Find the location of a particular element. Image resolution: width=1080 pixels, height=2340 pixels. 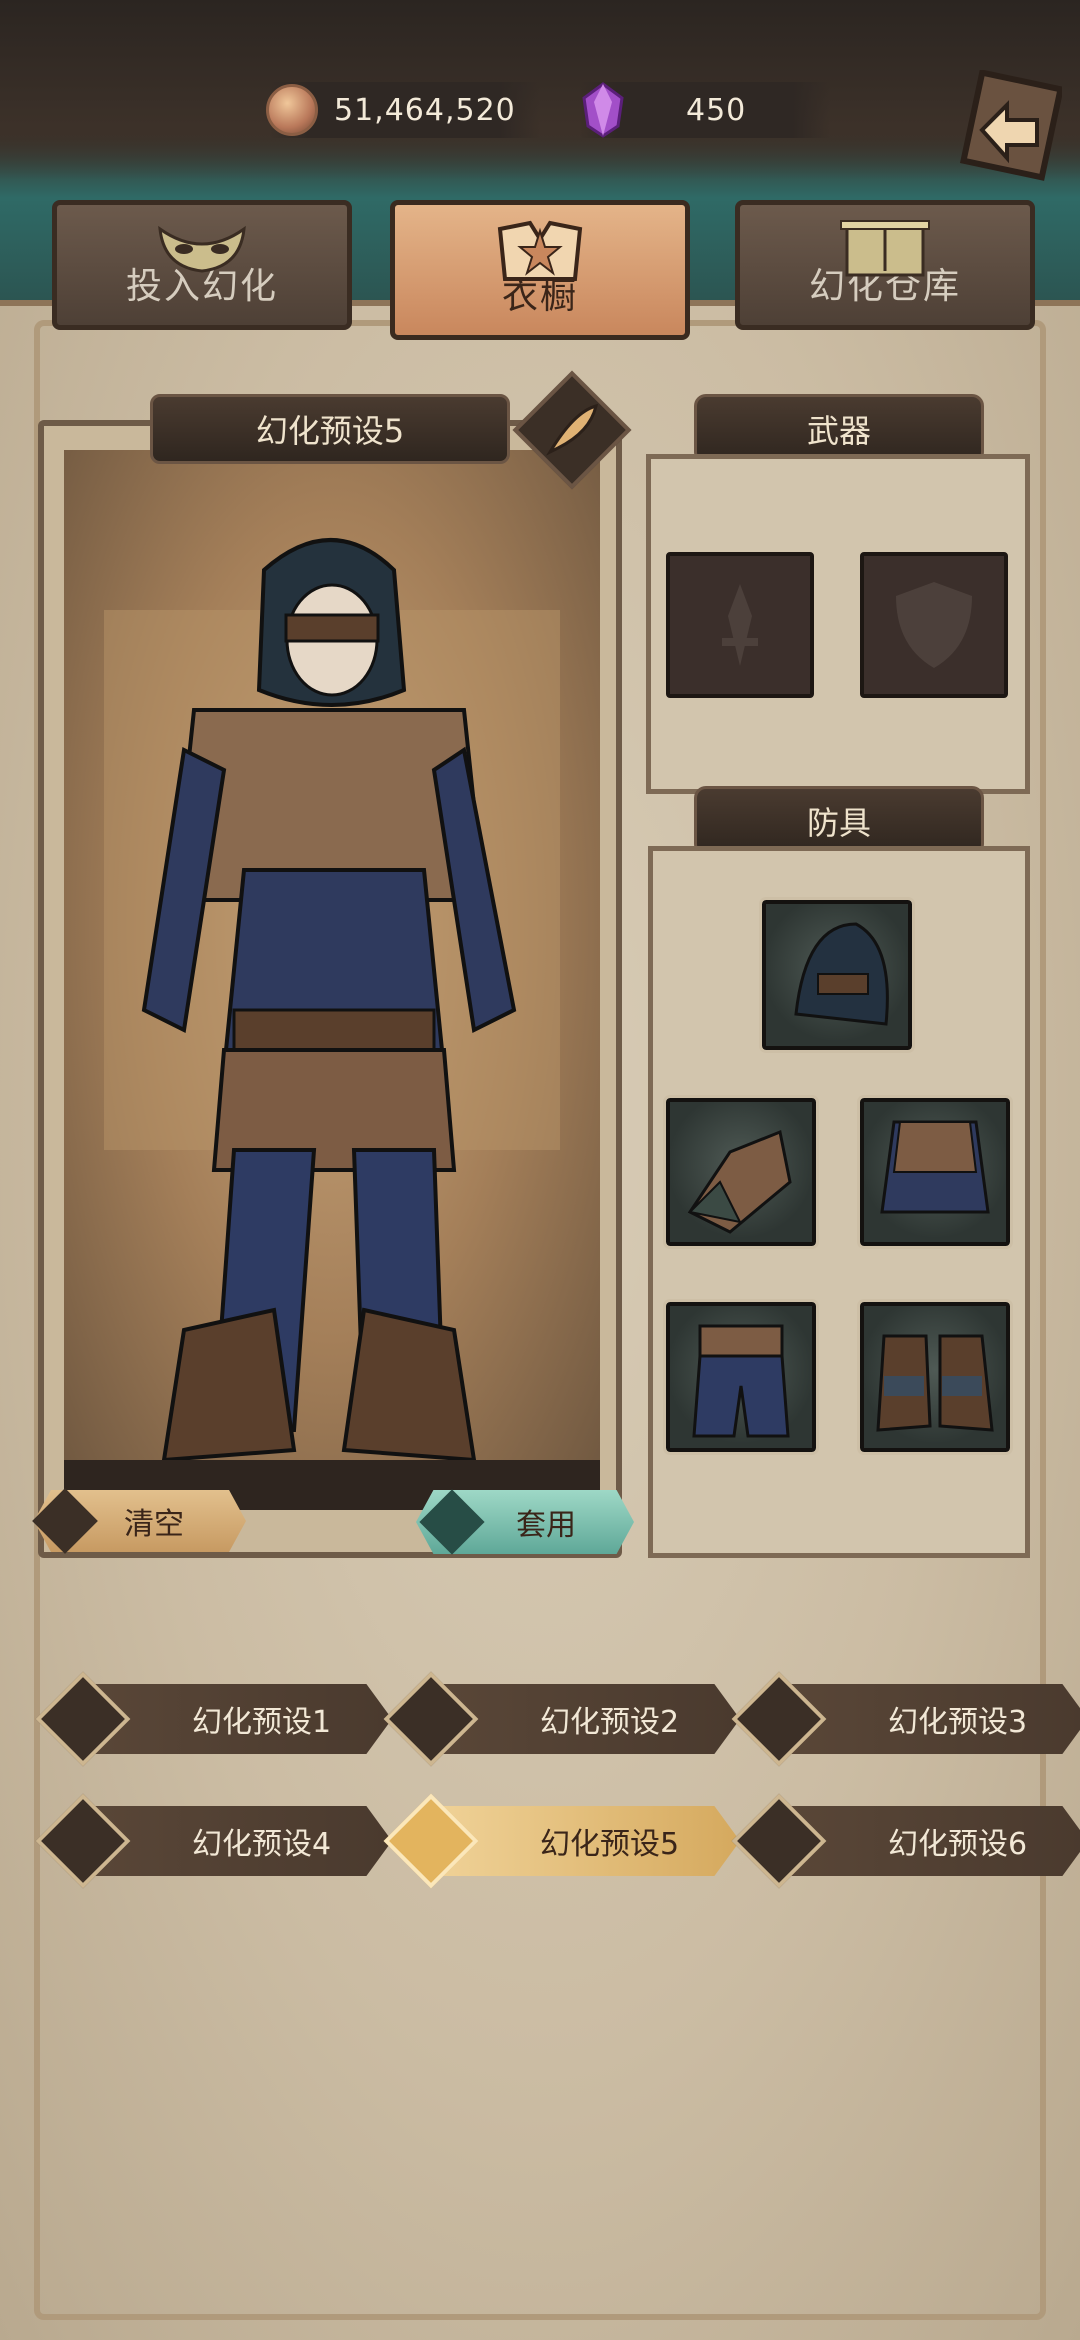

gem-currency: 450 is located at coordinates (705, 110).